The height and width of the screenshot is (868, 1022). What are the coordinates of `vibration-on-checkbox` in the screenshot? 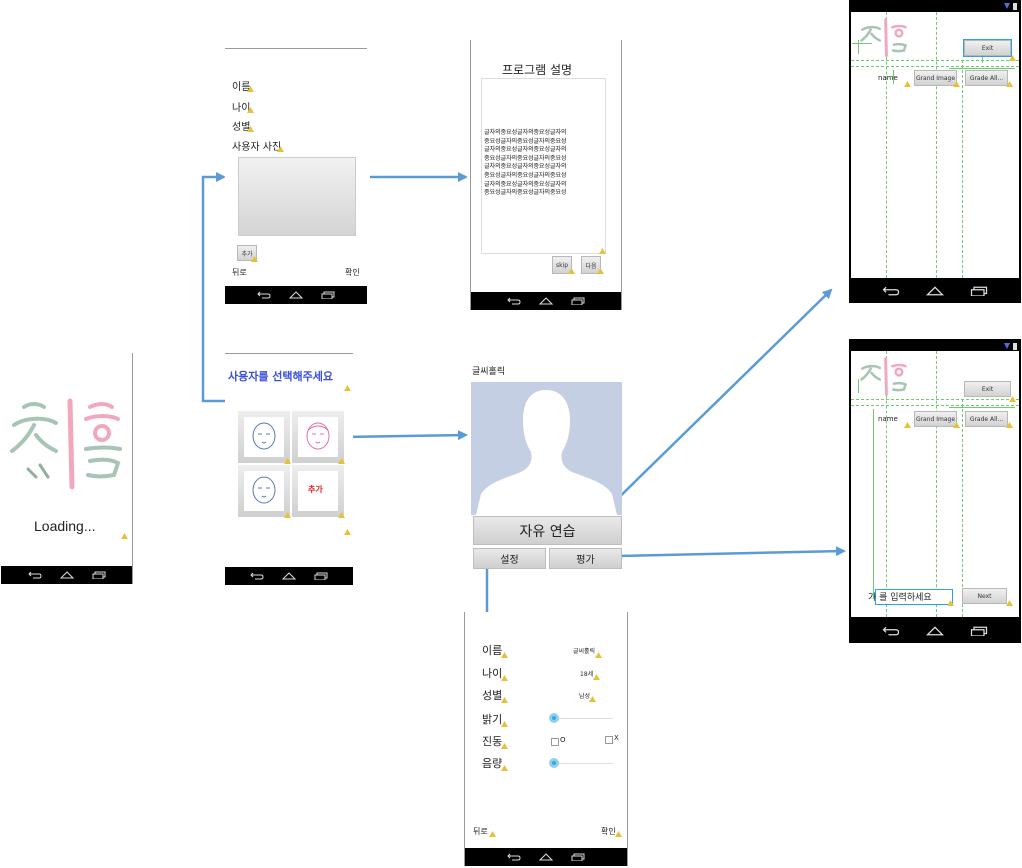 It's located at (555, 742).